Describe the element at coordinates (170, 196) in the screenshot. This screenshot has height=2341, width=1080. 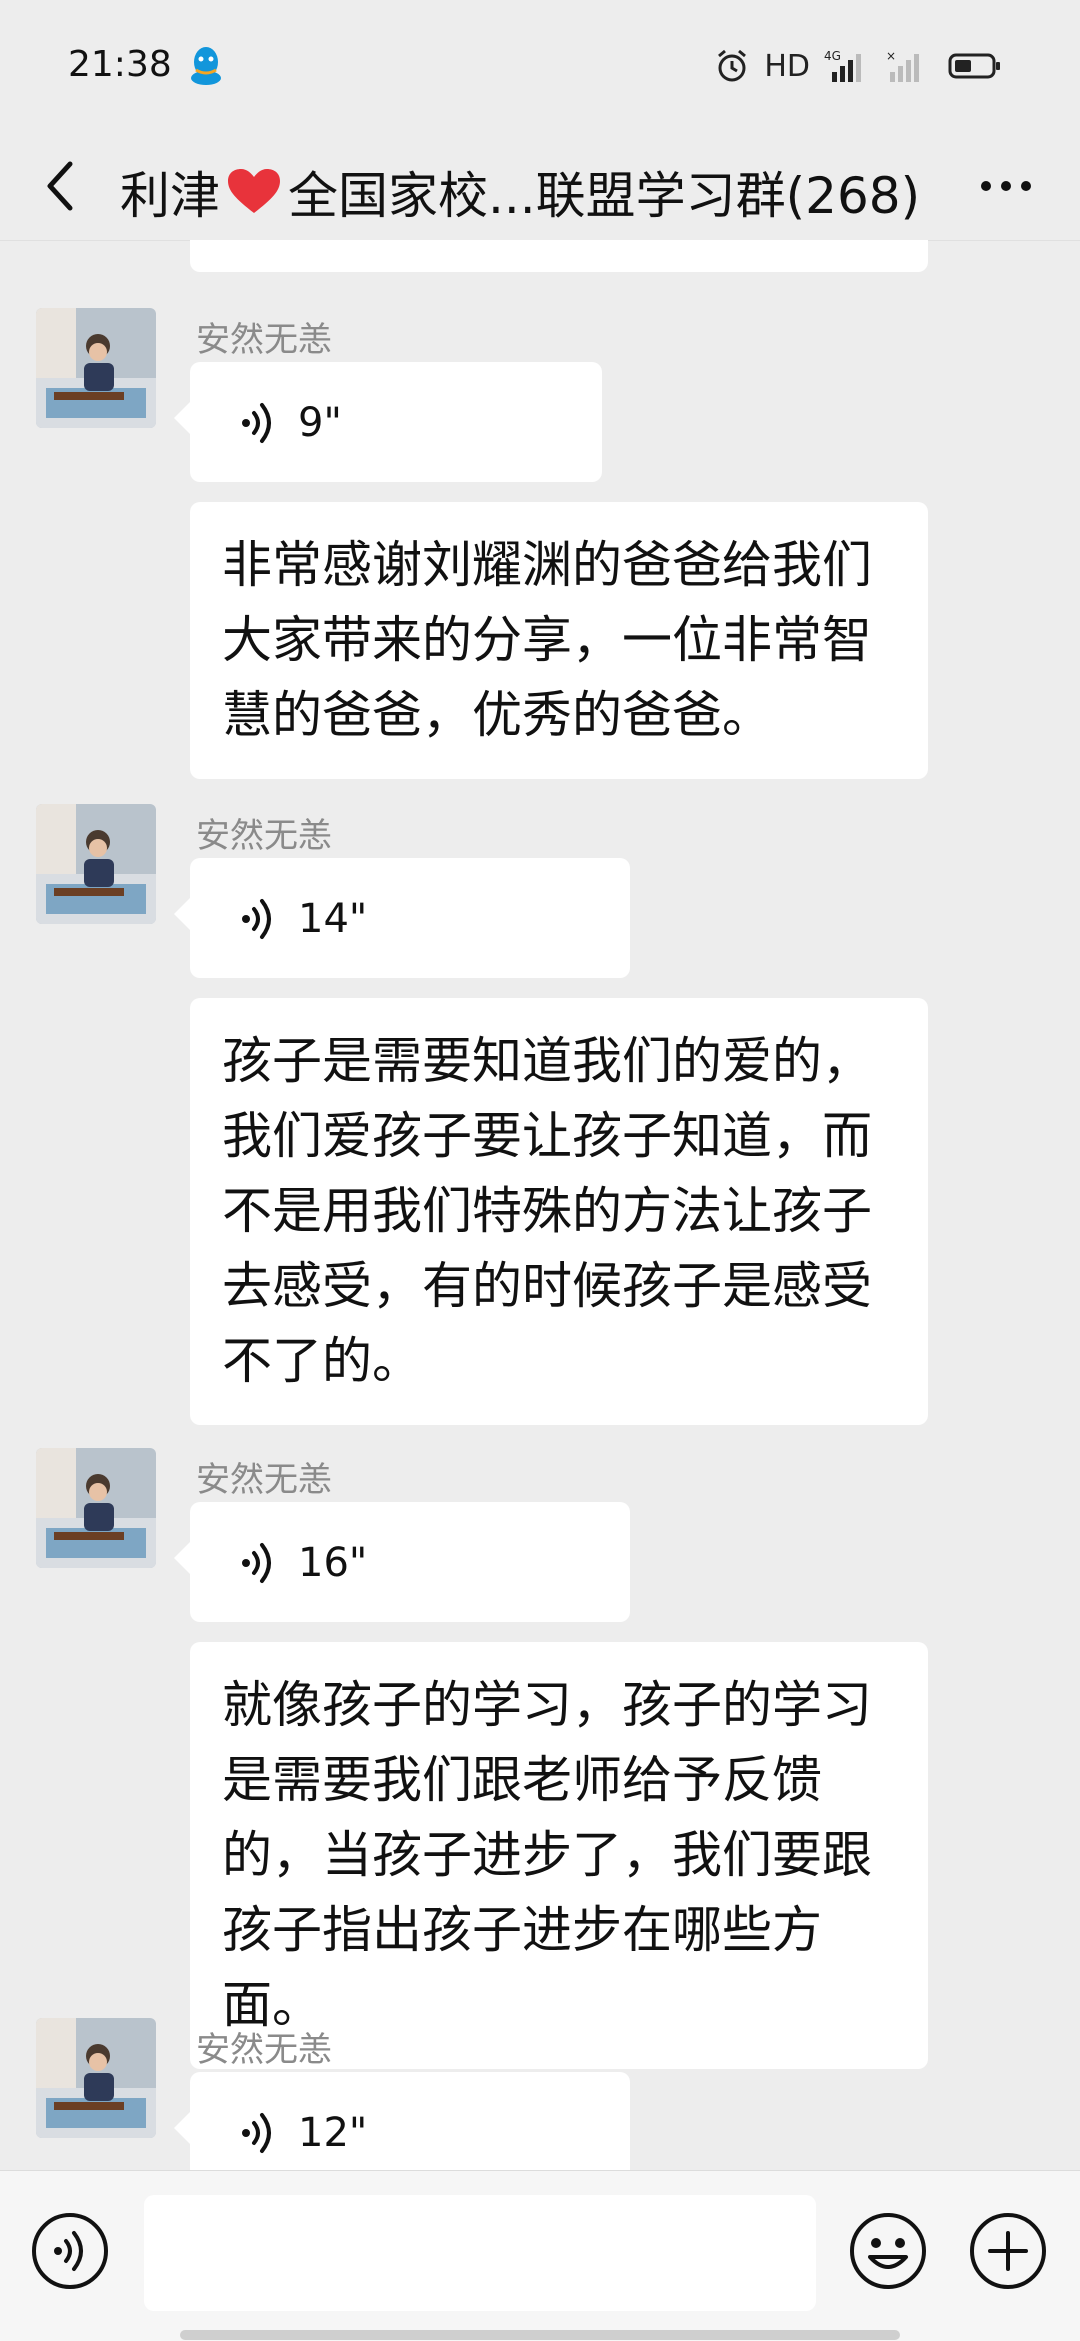
I see `chat-title-prefix: 利津` at that location.